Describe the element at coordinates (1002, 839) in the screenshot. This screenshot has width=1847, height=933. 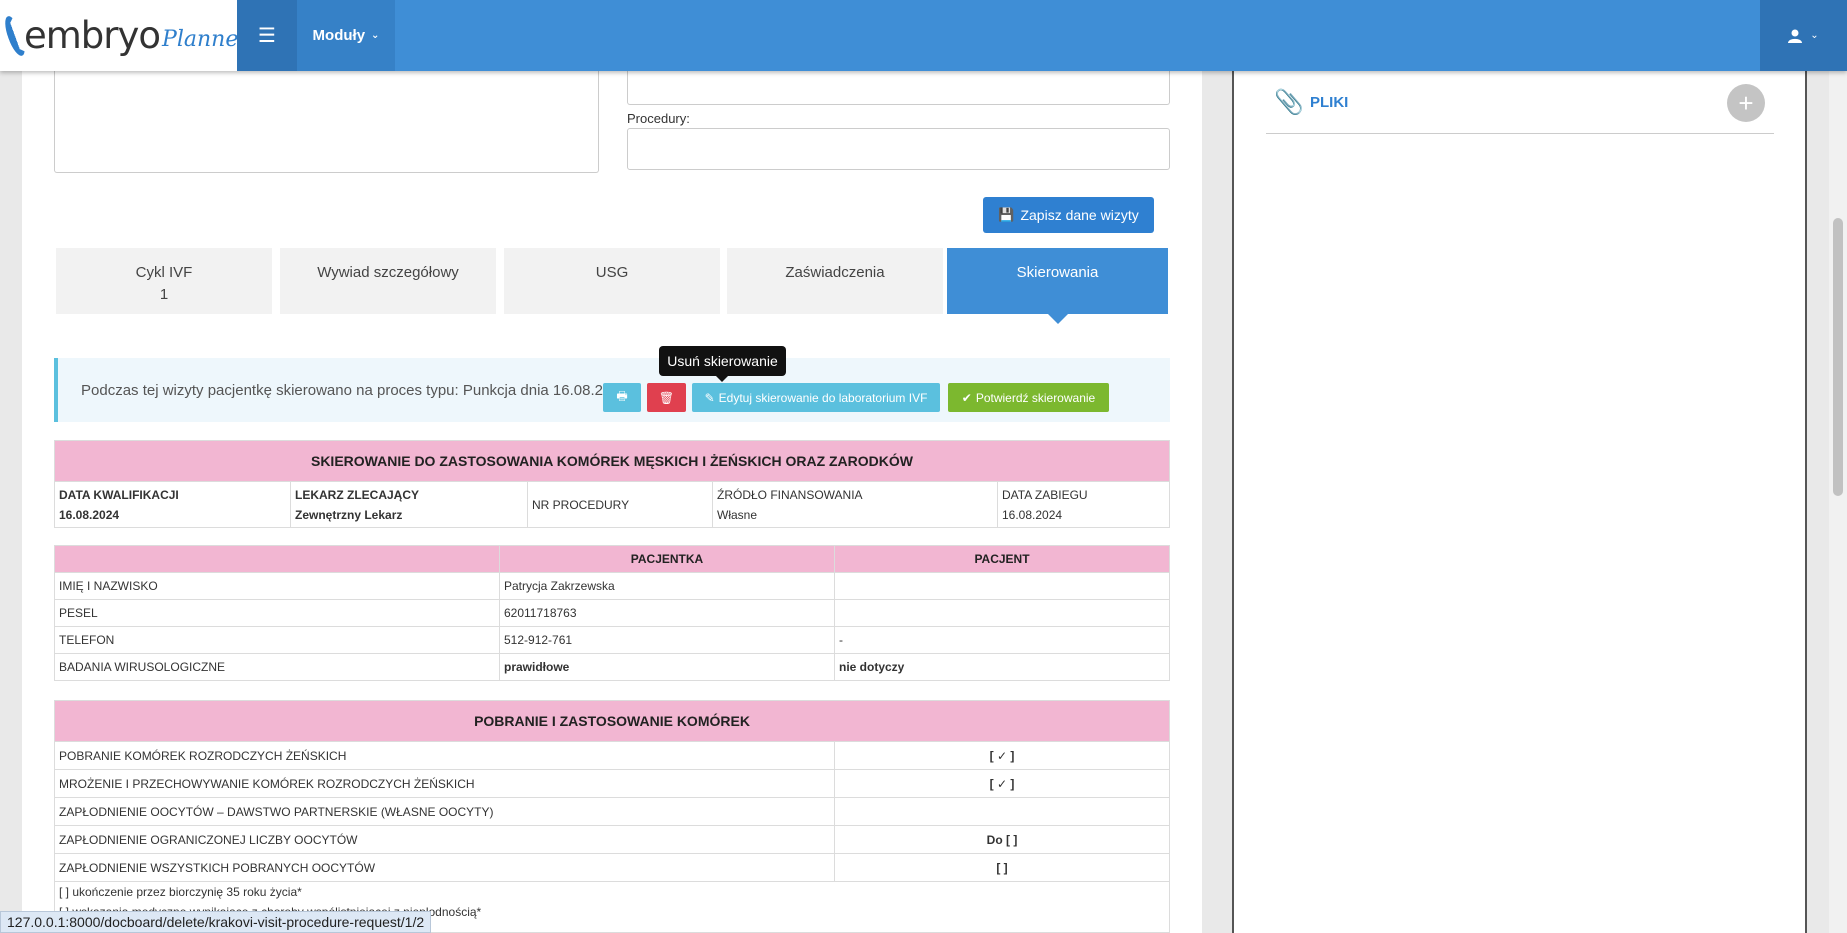
I see `row-value: Do [ ]` at that location.